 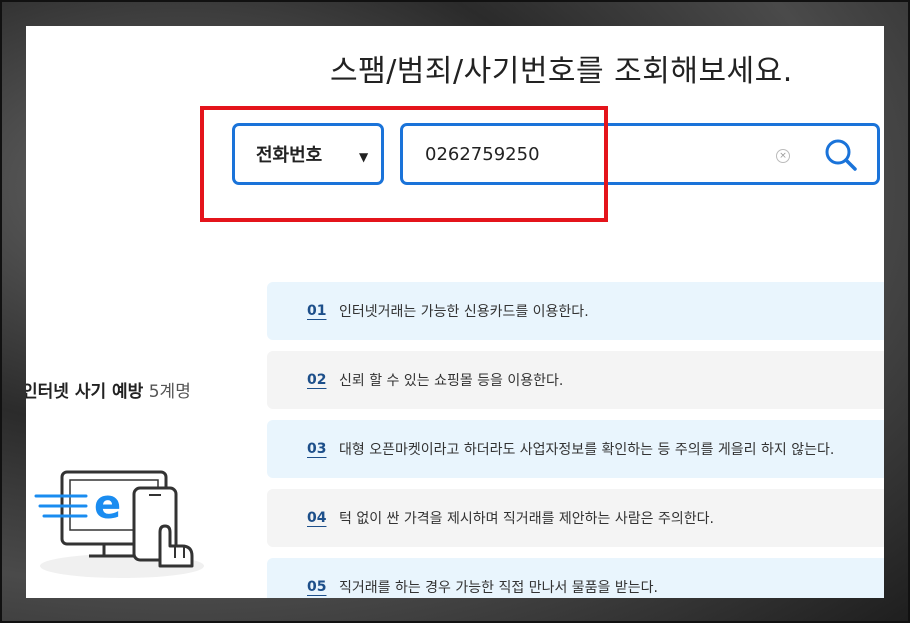 I want to click on tip-text: 인터넷거래는 가능한 신용카드를 이용한다., so click(x=464, y=312).